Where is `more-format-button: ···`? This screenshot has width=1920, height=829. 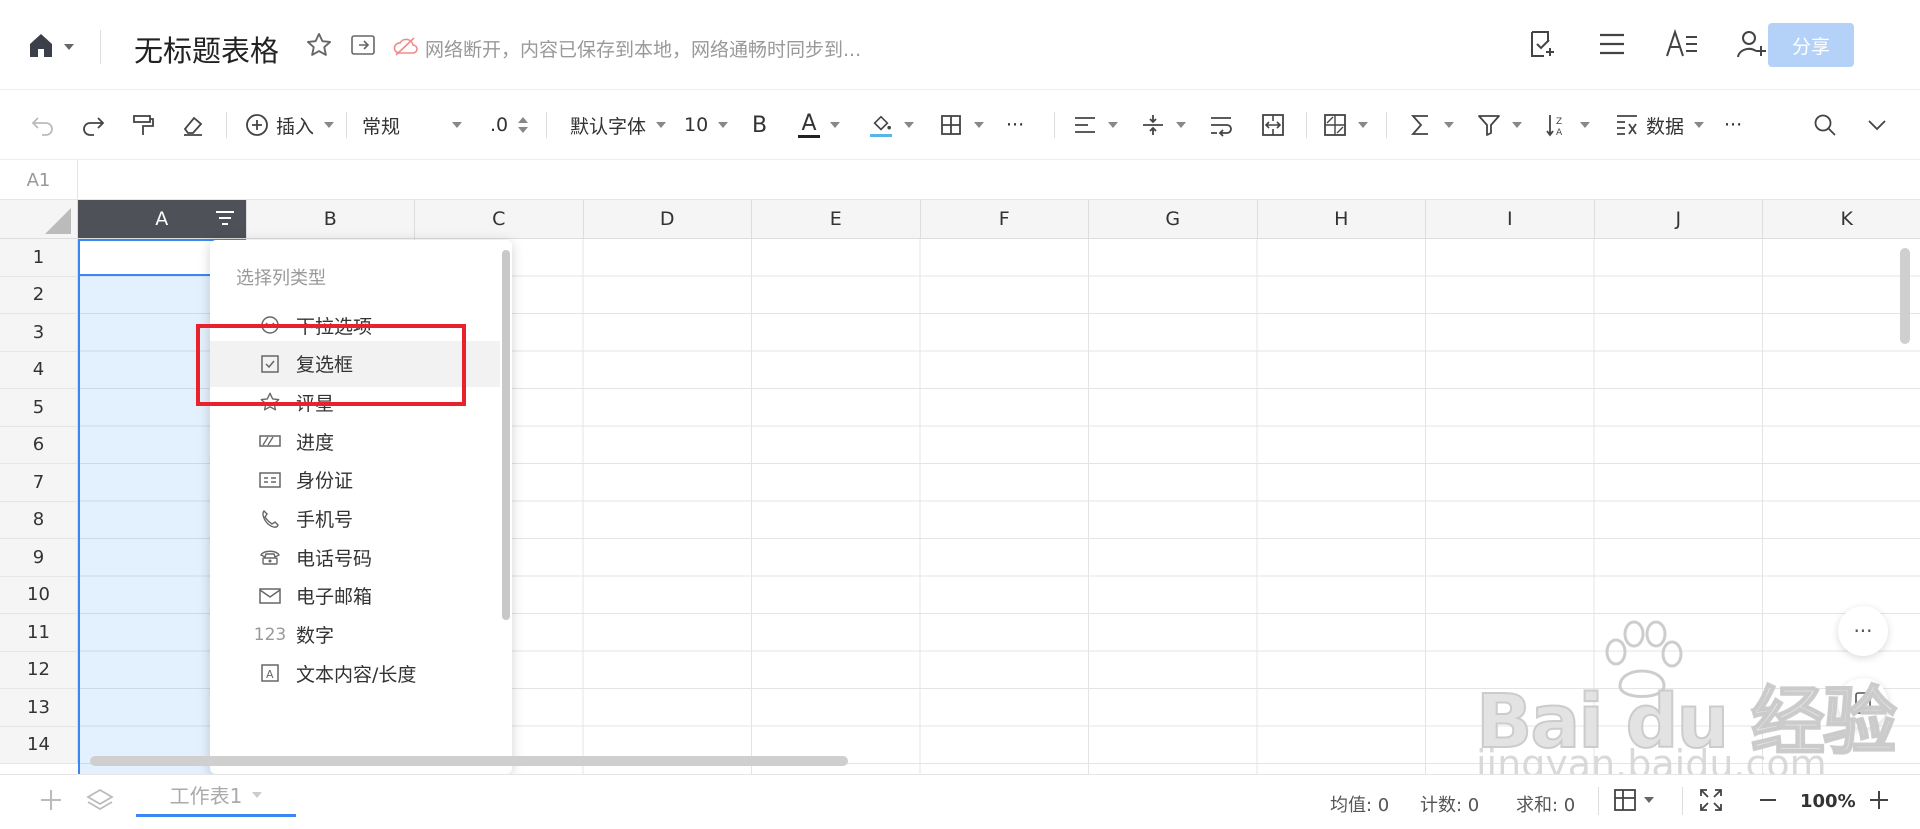 more-format-button: ··· is located at coordinates (1015, 125).